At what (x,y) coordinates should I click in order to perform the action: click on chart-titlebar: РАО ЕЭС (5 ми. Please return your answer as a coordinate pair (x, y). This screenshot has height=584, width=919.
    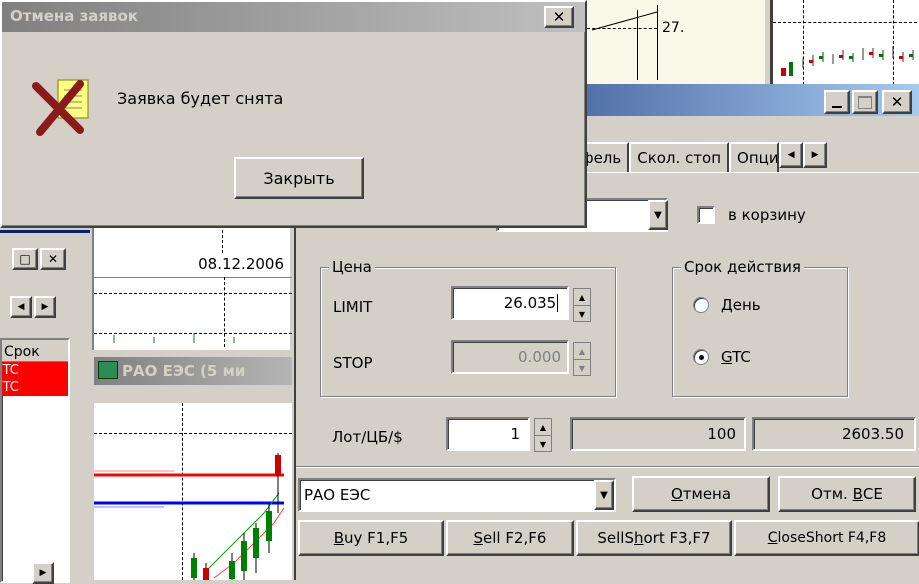
    Looking at the image, I should click on (193, 371).